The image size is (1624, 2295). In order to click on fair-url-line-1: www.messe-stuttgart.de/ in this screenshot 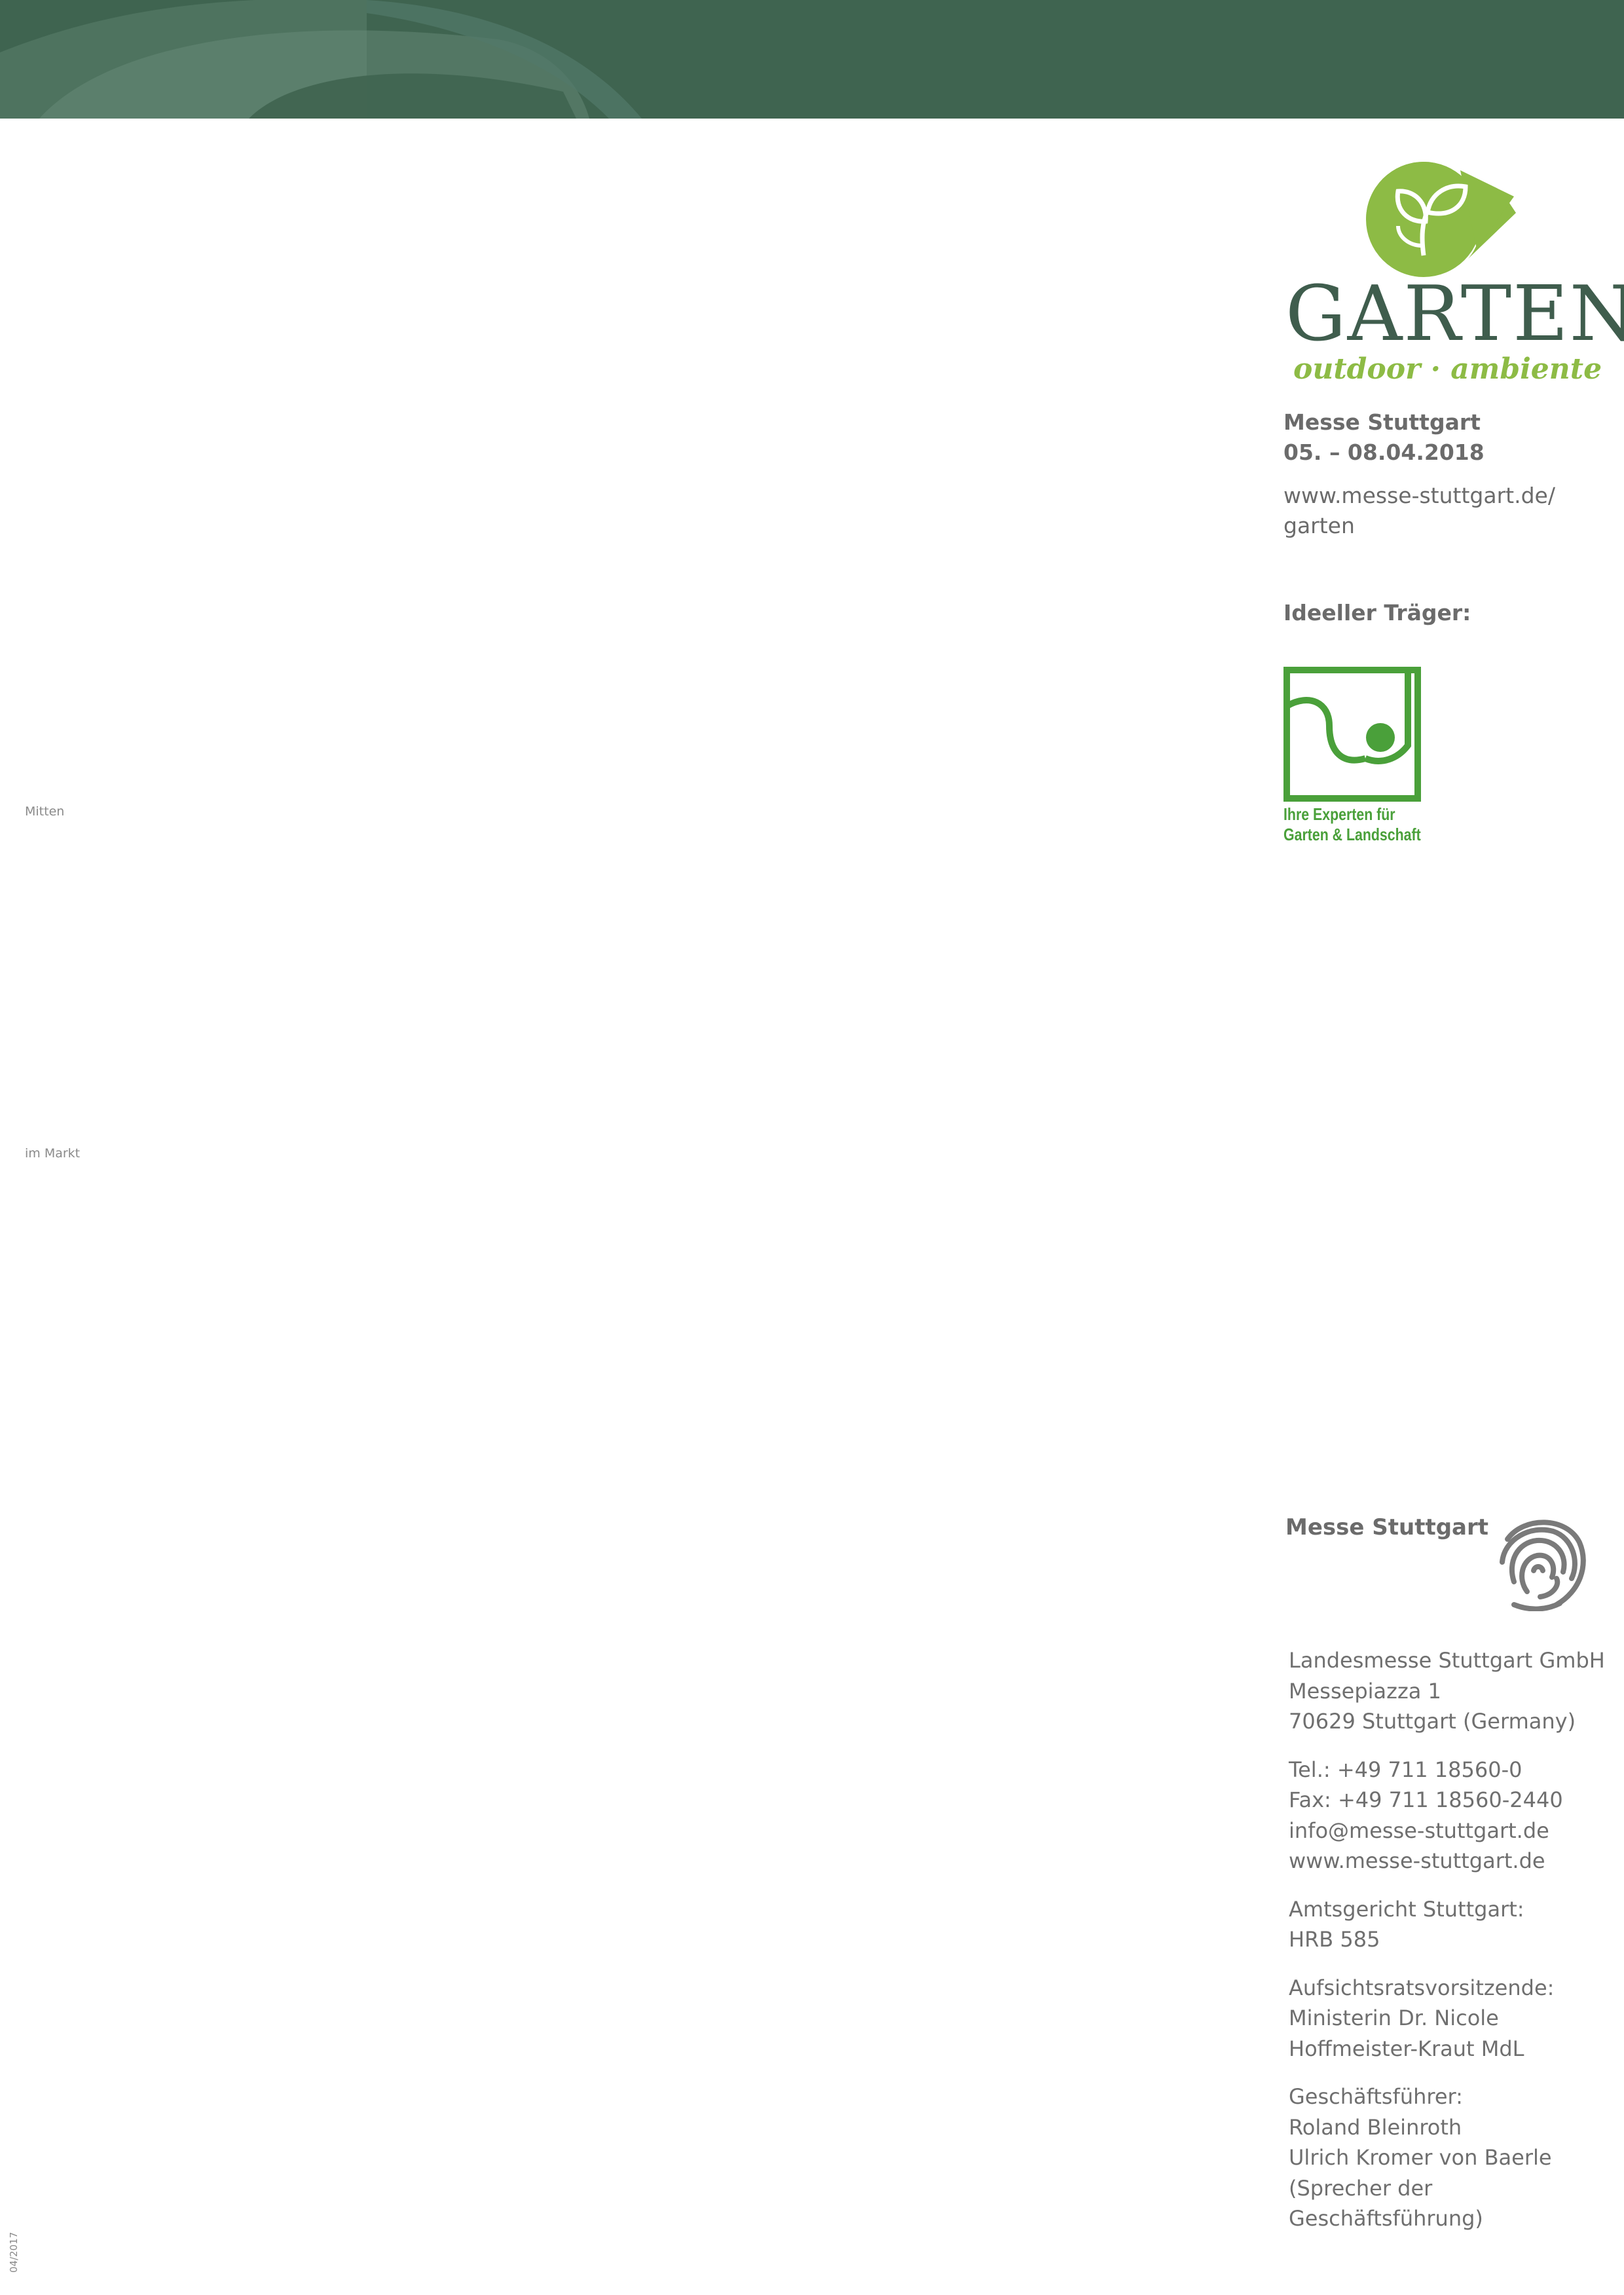, I will do `click(1419, 496)`.